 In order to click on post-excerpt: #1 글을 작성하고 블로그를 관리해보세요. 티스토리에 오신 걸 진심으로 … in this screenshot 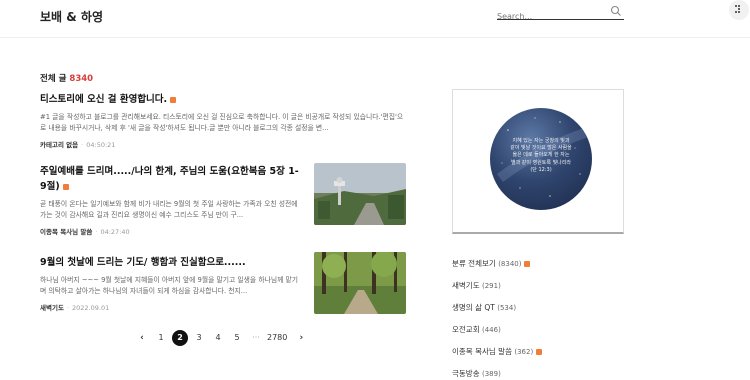, I will do `click(223, 123)`.